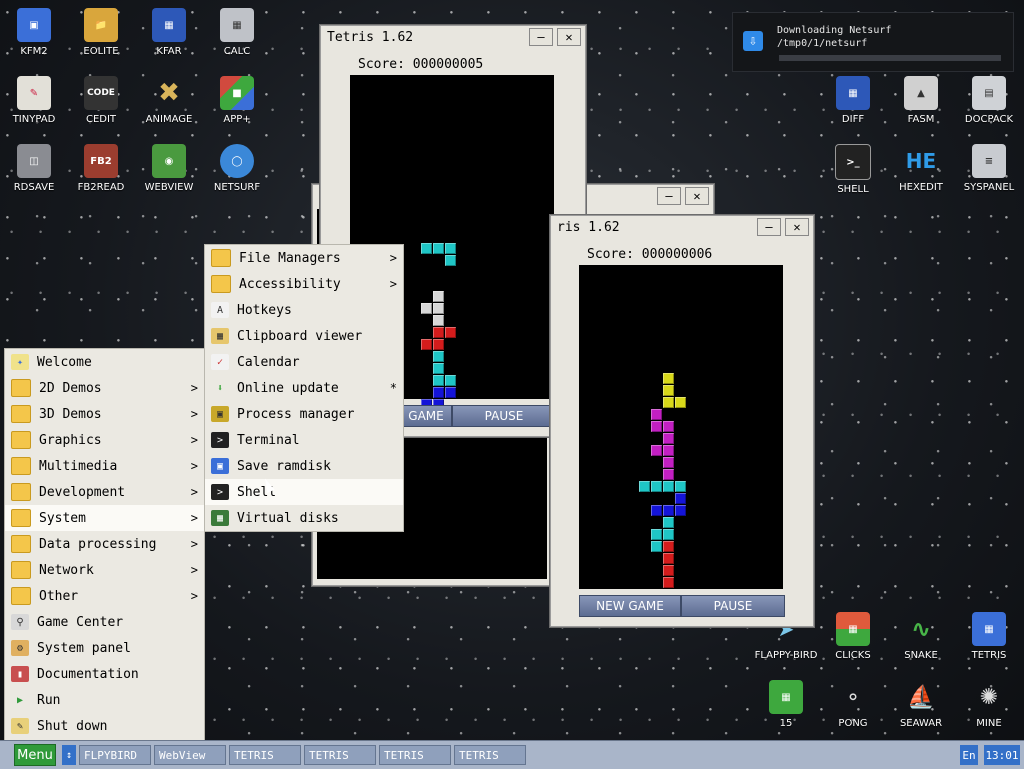  I want to click on desktop-icon-tinypad: ✎ TINYPAD, so click(34, 100).